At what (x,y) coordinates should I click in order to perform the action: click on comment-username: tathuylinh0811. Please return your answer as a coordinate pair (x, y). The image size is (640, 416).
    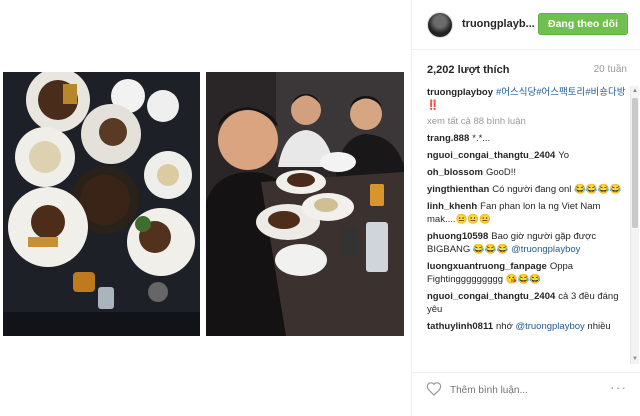
    Looking at the image, I should click on (460, 326).